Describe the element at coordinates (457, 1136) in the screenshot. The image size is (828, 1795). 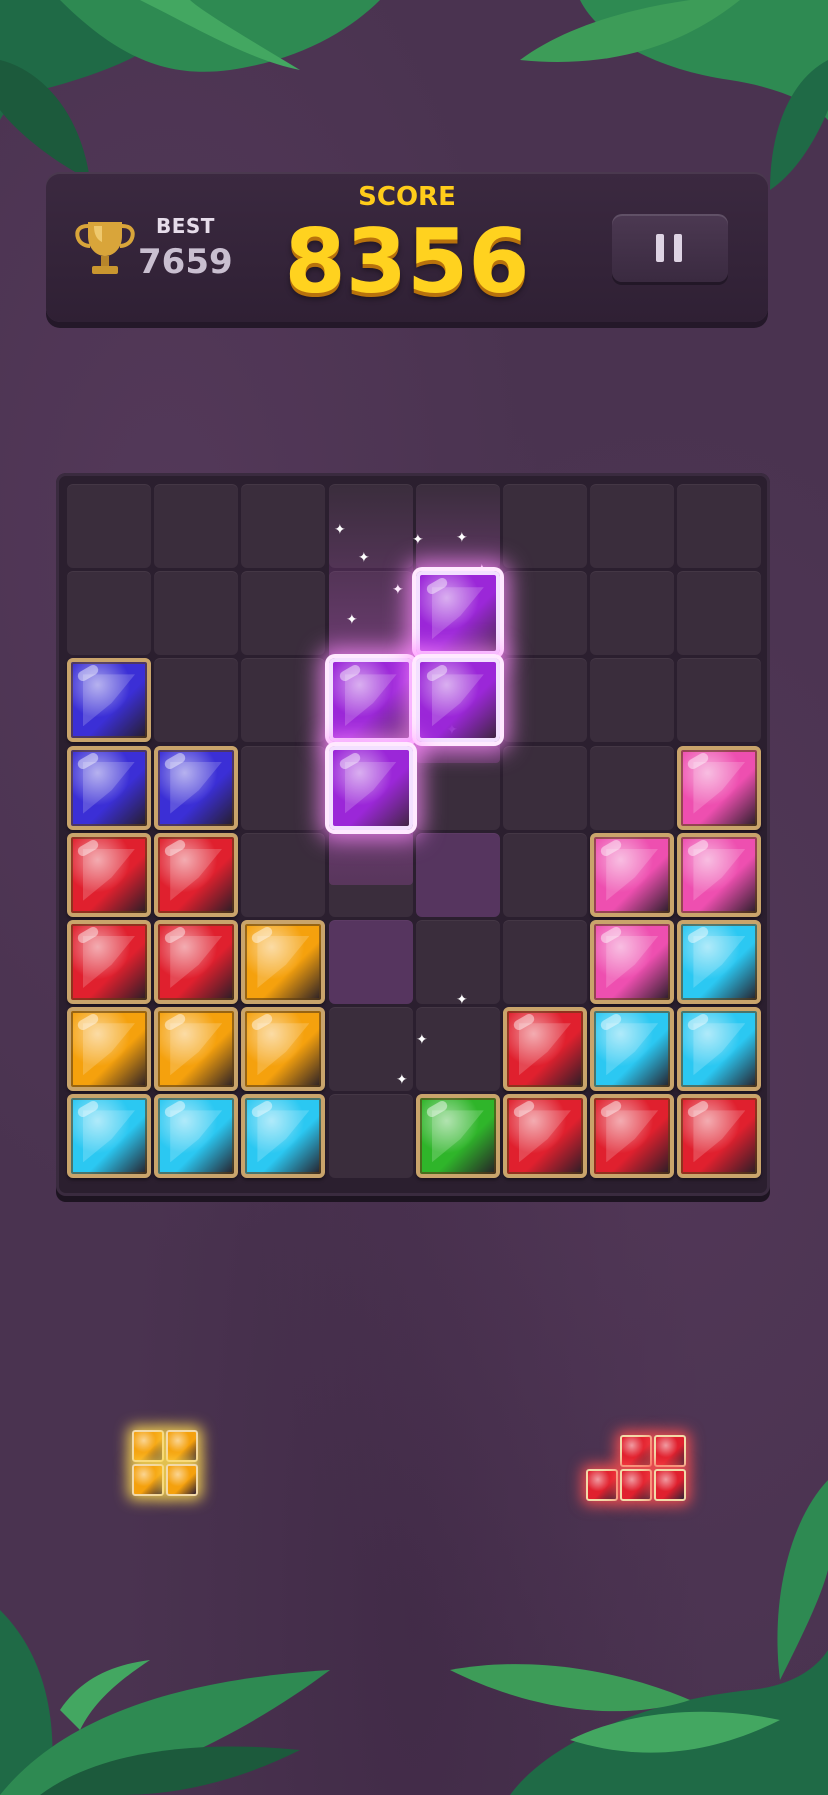
I see `green-gem-block` at that location.